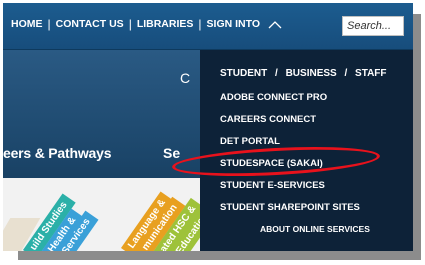 The width and height of the screenshot is (425, 265). What do you see at coordinates (243, 73) in the screenshot?
I see `role-student: STUDENT` at bounding box center [243, 73].